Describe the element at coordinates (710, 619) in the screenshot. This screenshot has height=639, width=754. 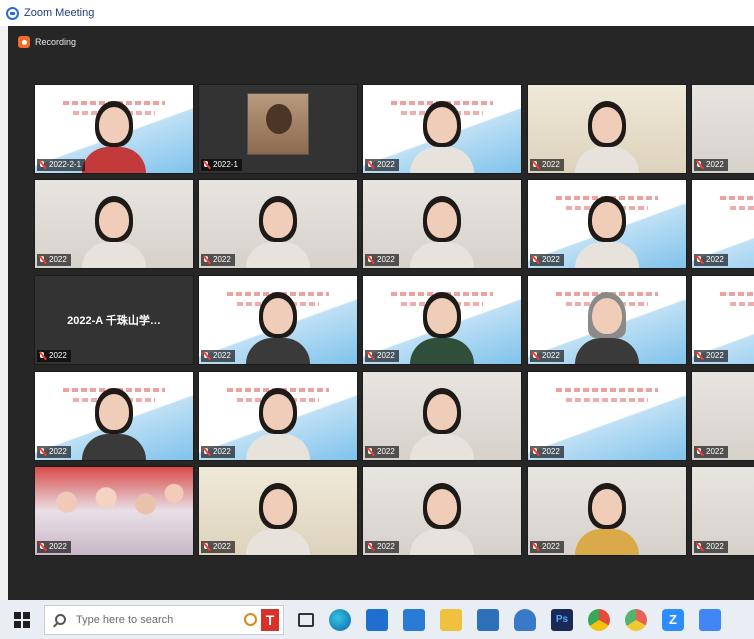
I see `blue-app-icon` at that location.